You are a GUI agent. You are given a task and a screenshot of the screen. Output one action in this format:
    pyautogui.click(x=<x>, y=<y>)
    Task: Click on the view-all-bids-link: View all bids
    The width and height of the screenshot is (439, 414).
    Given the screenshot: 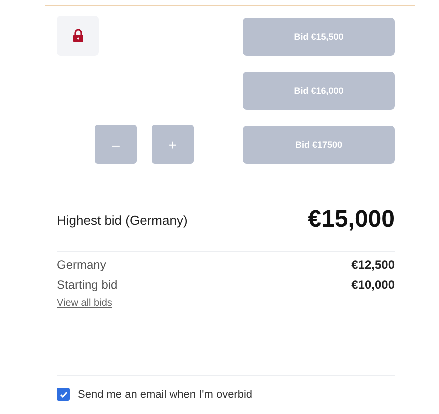 What is the action you would take?
    pyautogui.click(x=84, y=303)
    